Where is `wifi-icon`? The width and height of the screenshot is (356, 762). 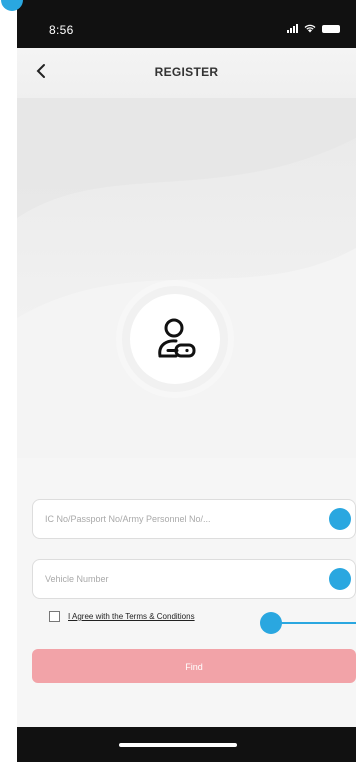
wifi-icon is located at coordinates (310, 28).